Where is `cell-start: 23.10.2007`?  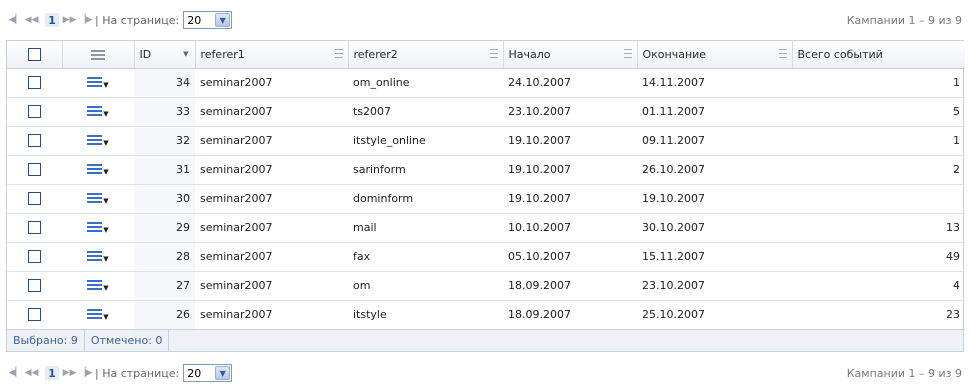 cell-start: 23.10.2007 is located at coordinates (570, 112).